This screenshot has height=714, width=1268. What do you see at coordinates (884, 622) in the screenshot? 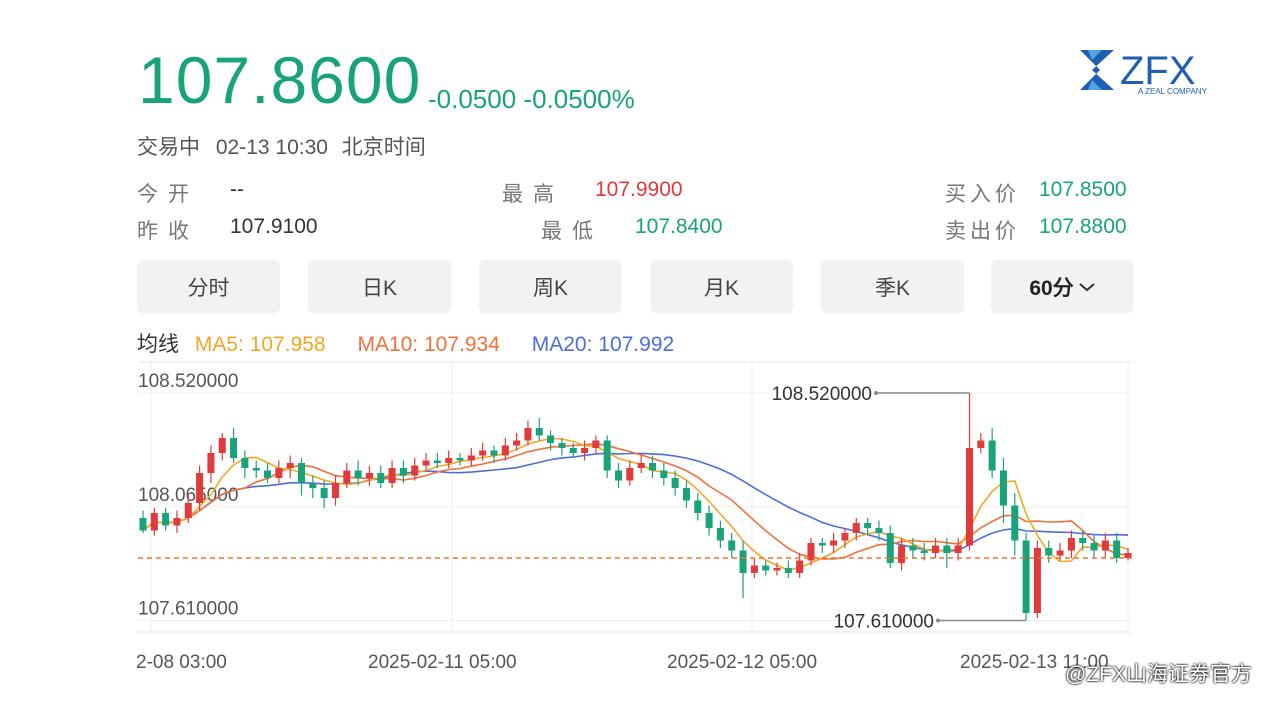
I see `min-label: 107.610000` at bounding box center [884, 622].